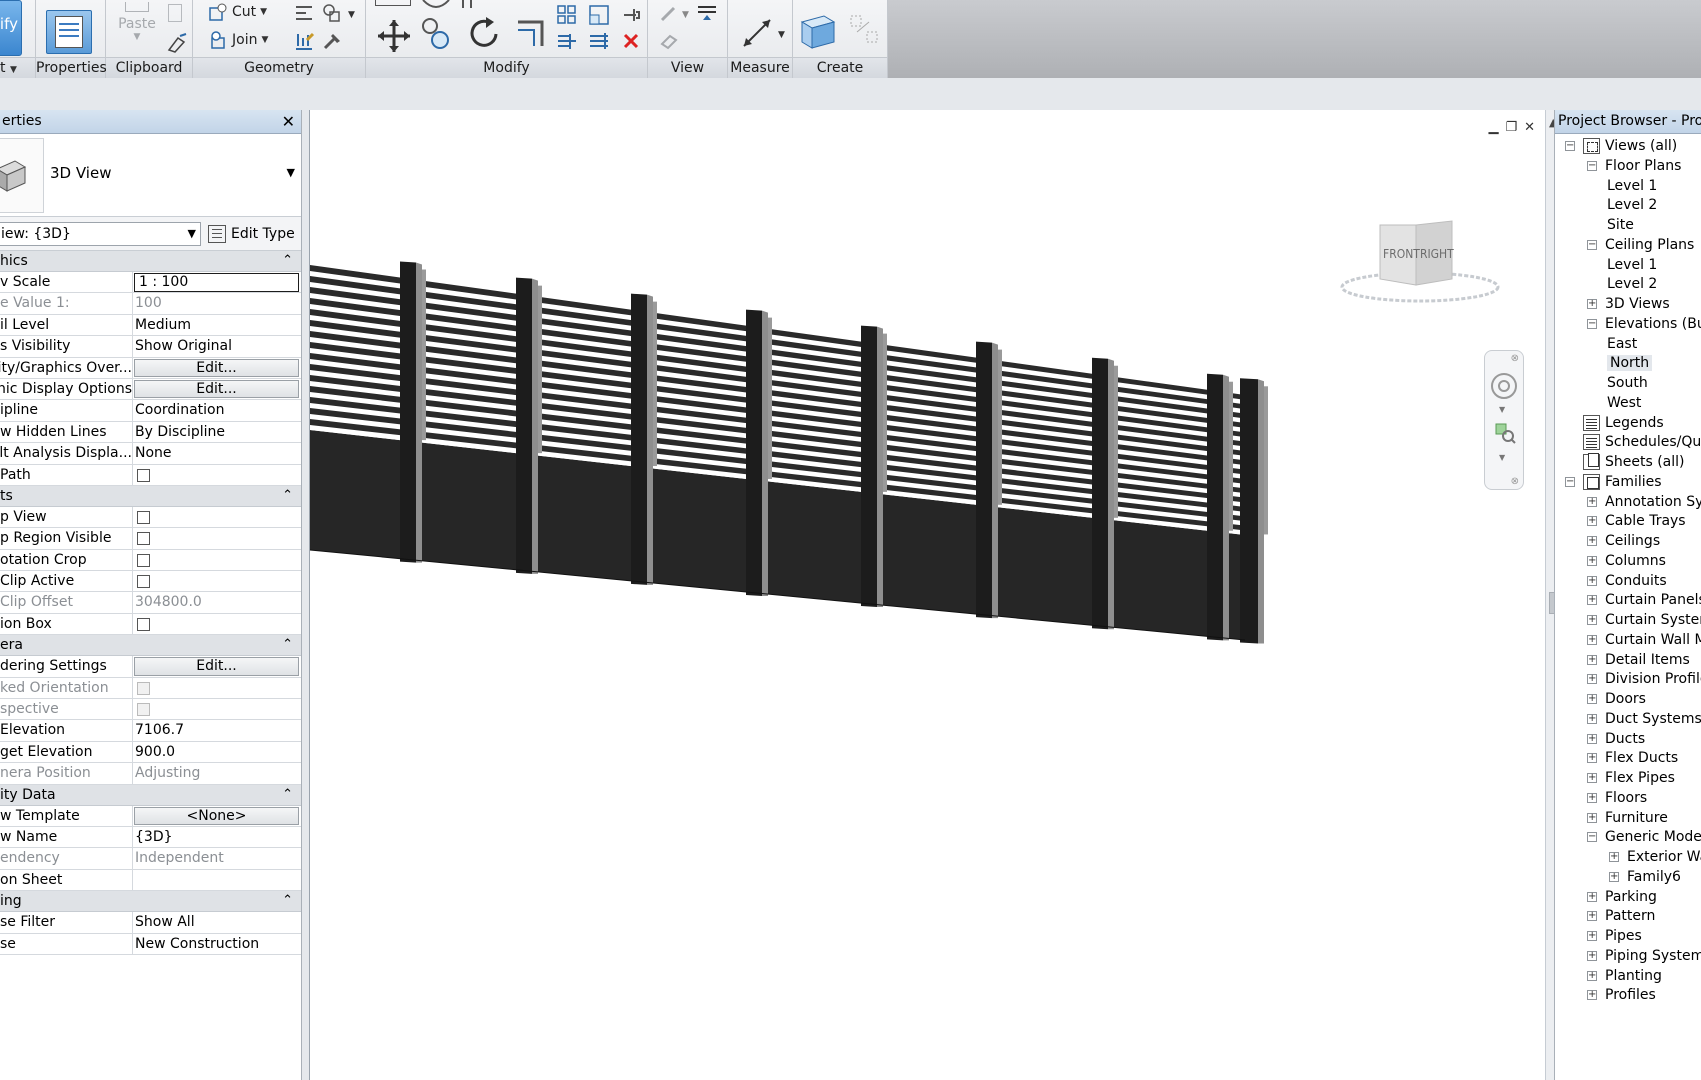 The image size is (1701, 1080). I want to click on viewcube: FRONT RIGHT, so click(1420, 262).